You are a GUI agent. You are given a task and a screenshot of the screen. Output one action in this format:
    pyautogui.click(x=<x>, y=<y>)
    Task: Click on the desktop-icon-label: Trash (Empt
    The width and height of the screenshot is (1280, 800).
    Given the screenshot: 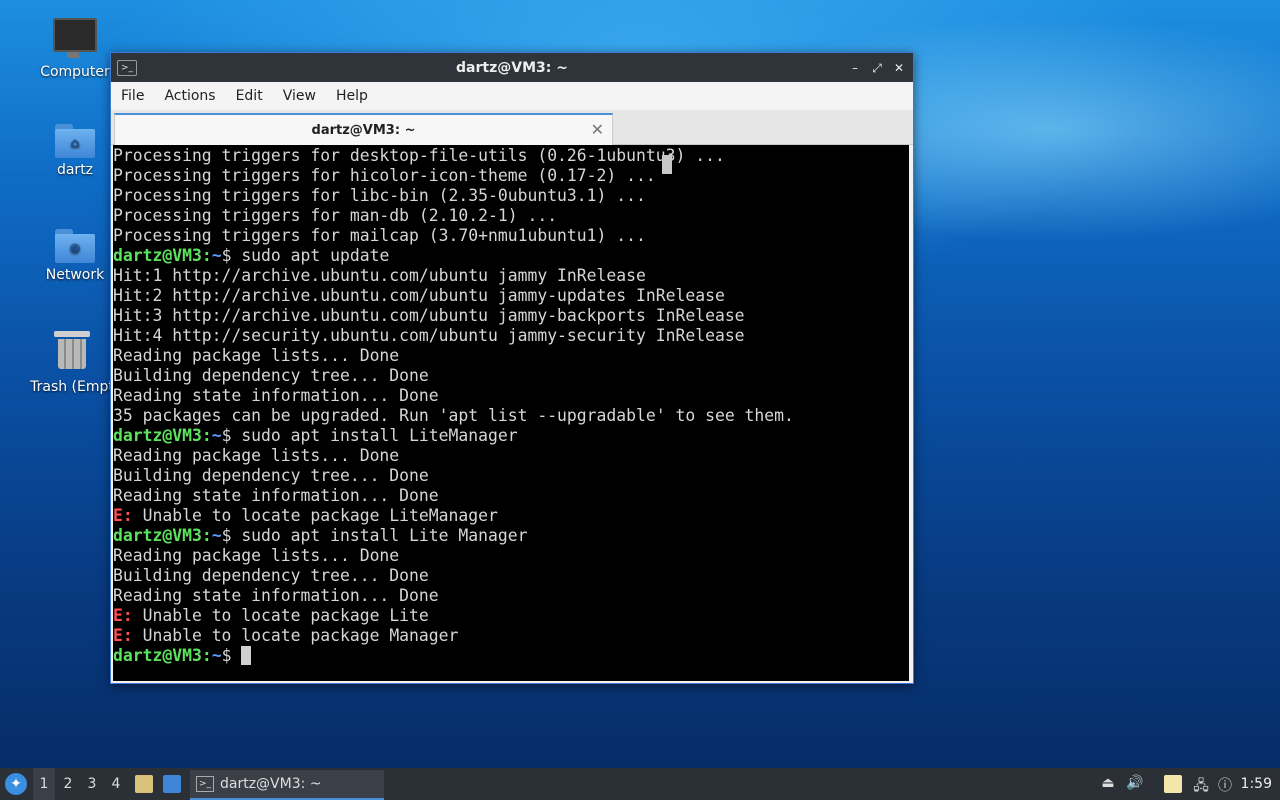 What is the action you would take?
    pyautogui.click(x=72, y=387)
    